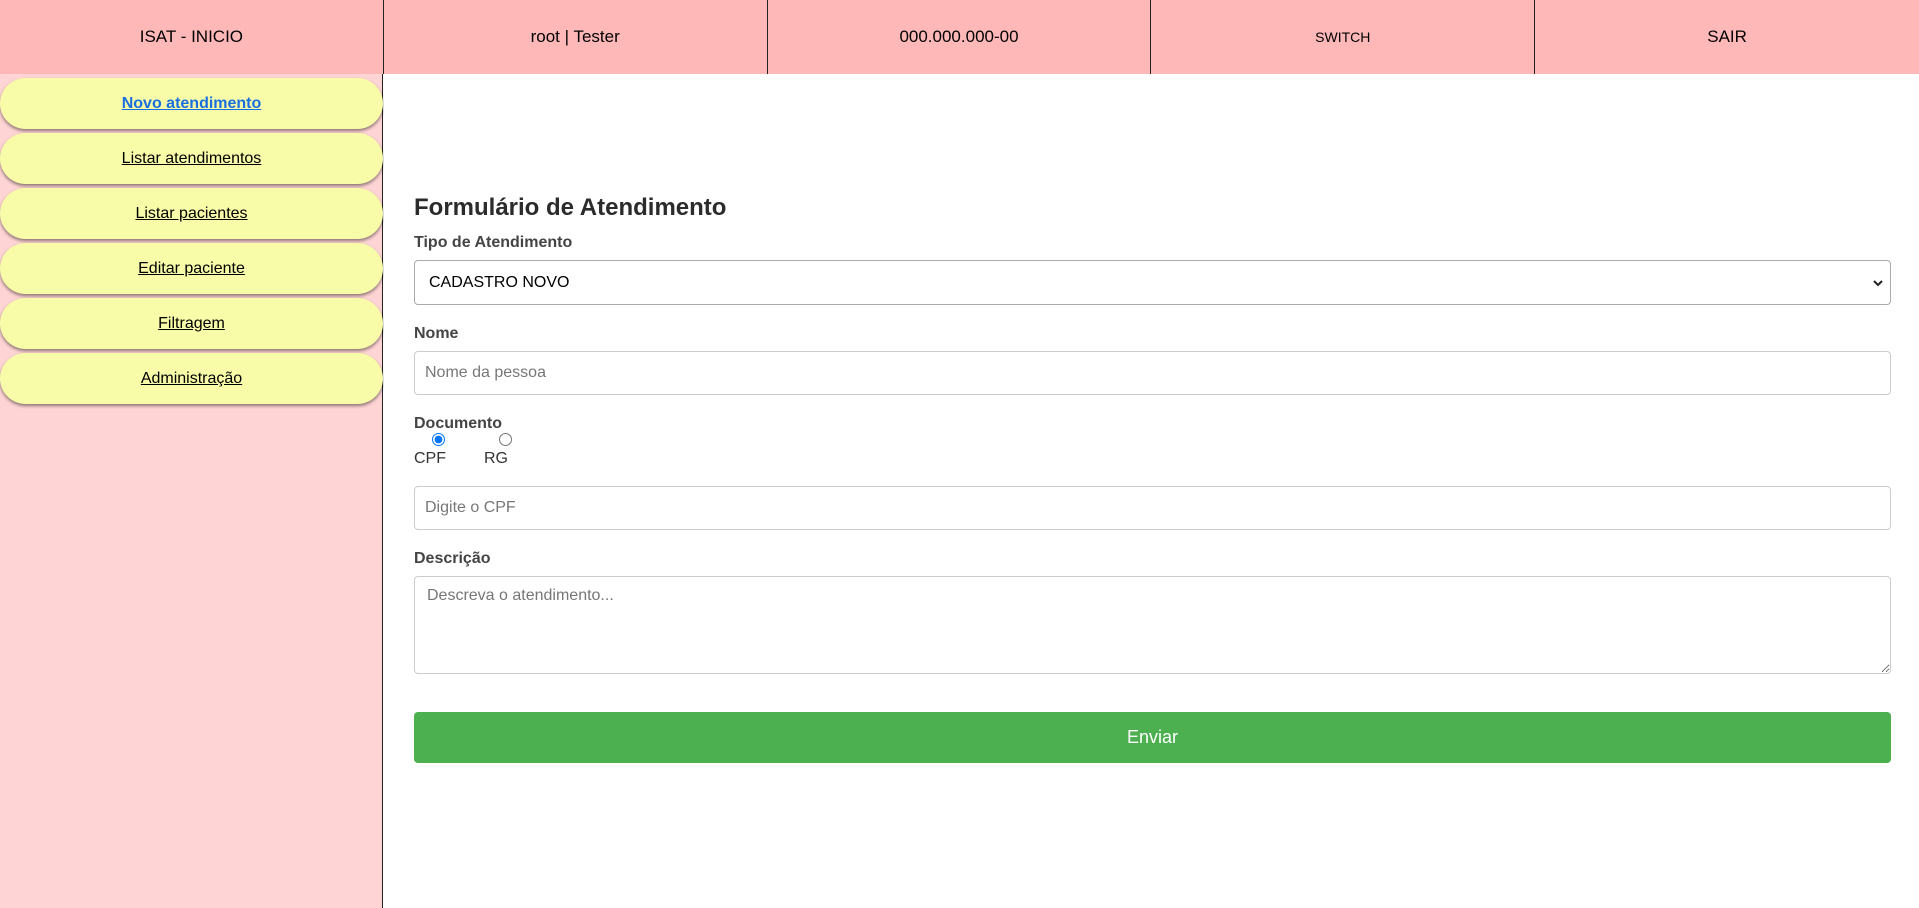 The height and width of the screenshot is (908, 1919). I want to click on sidebar-item-listar-pacientes: Listar pacientes, so click(191, 213).